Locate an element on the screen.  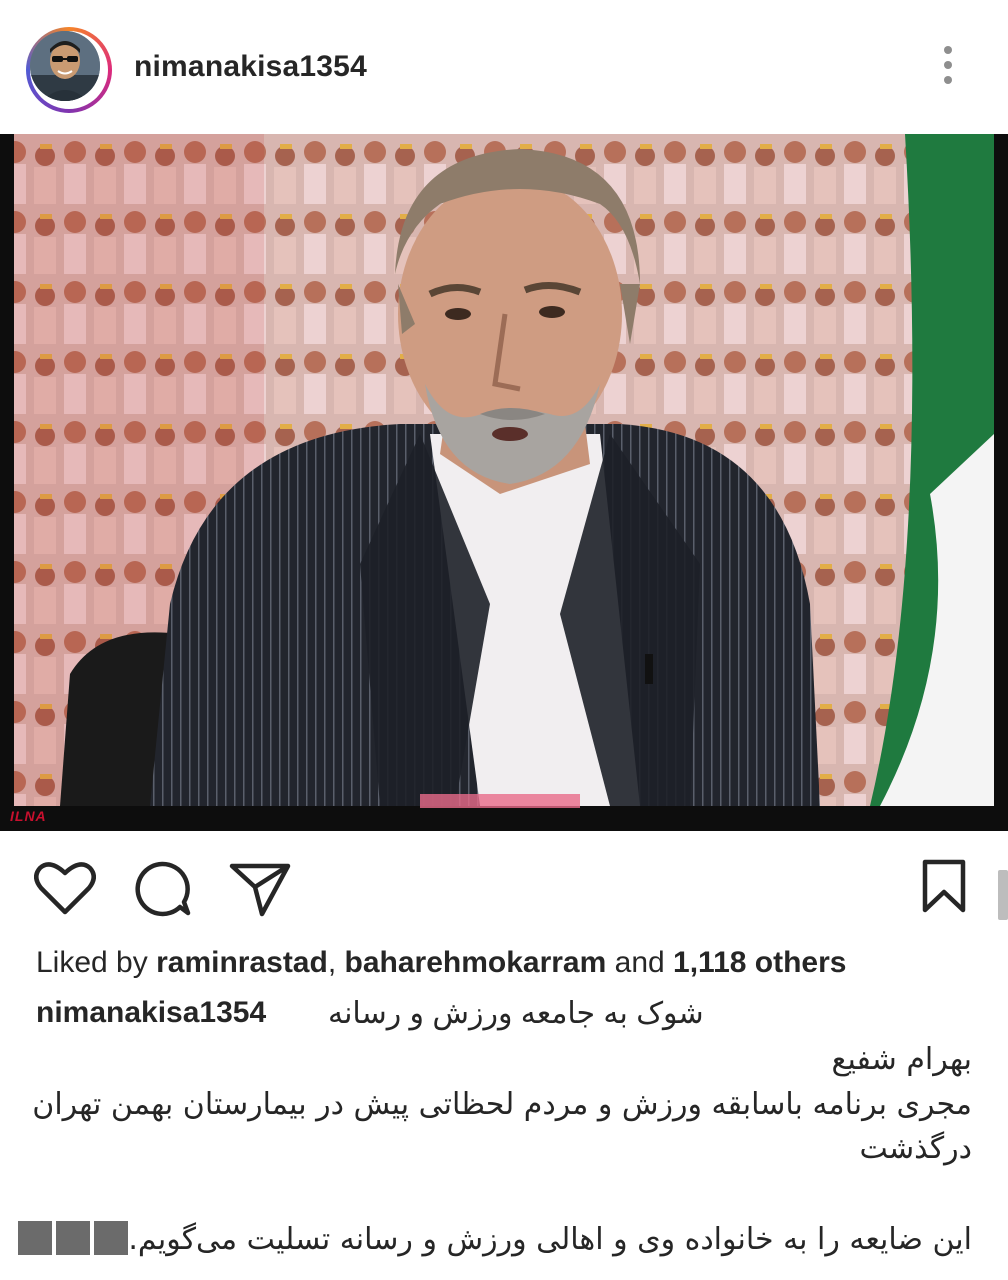
likes-prefix: Liked by is located at coordinates (96, 962).